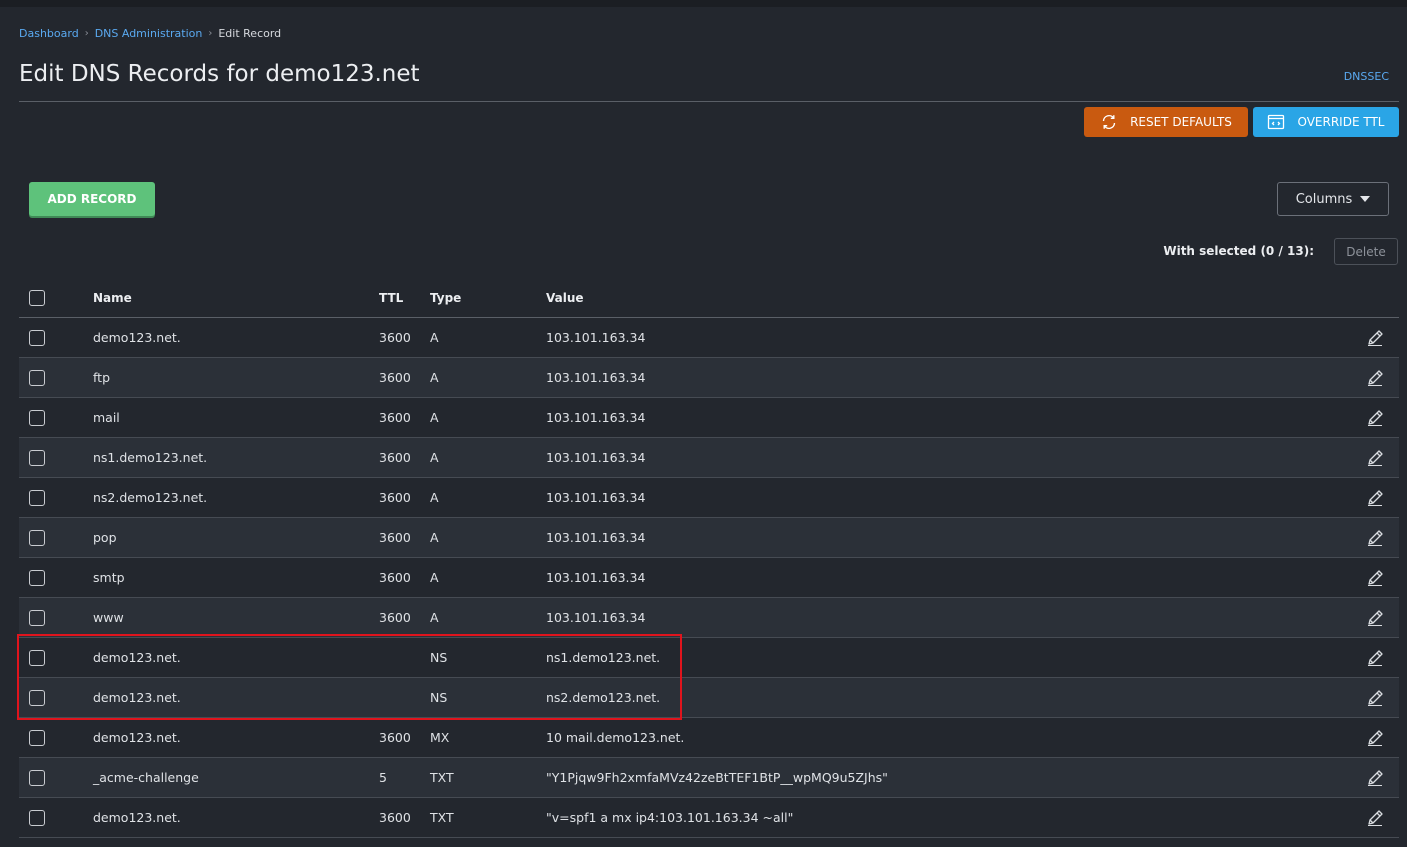  I want to click on record-name: ns1.demo123.net., so click(150, 457).